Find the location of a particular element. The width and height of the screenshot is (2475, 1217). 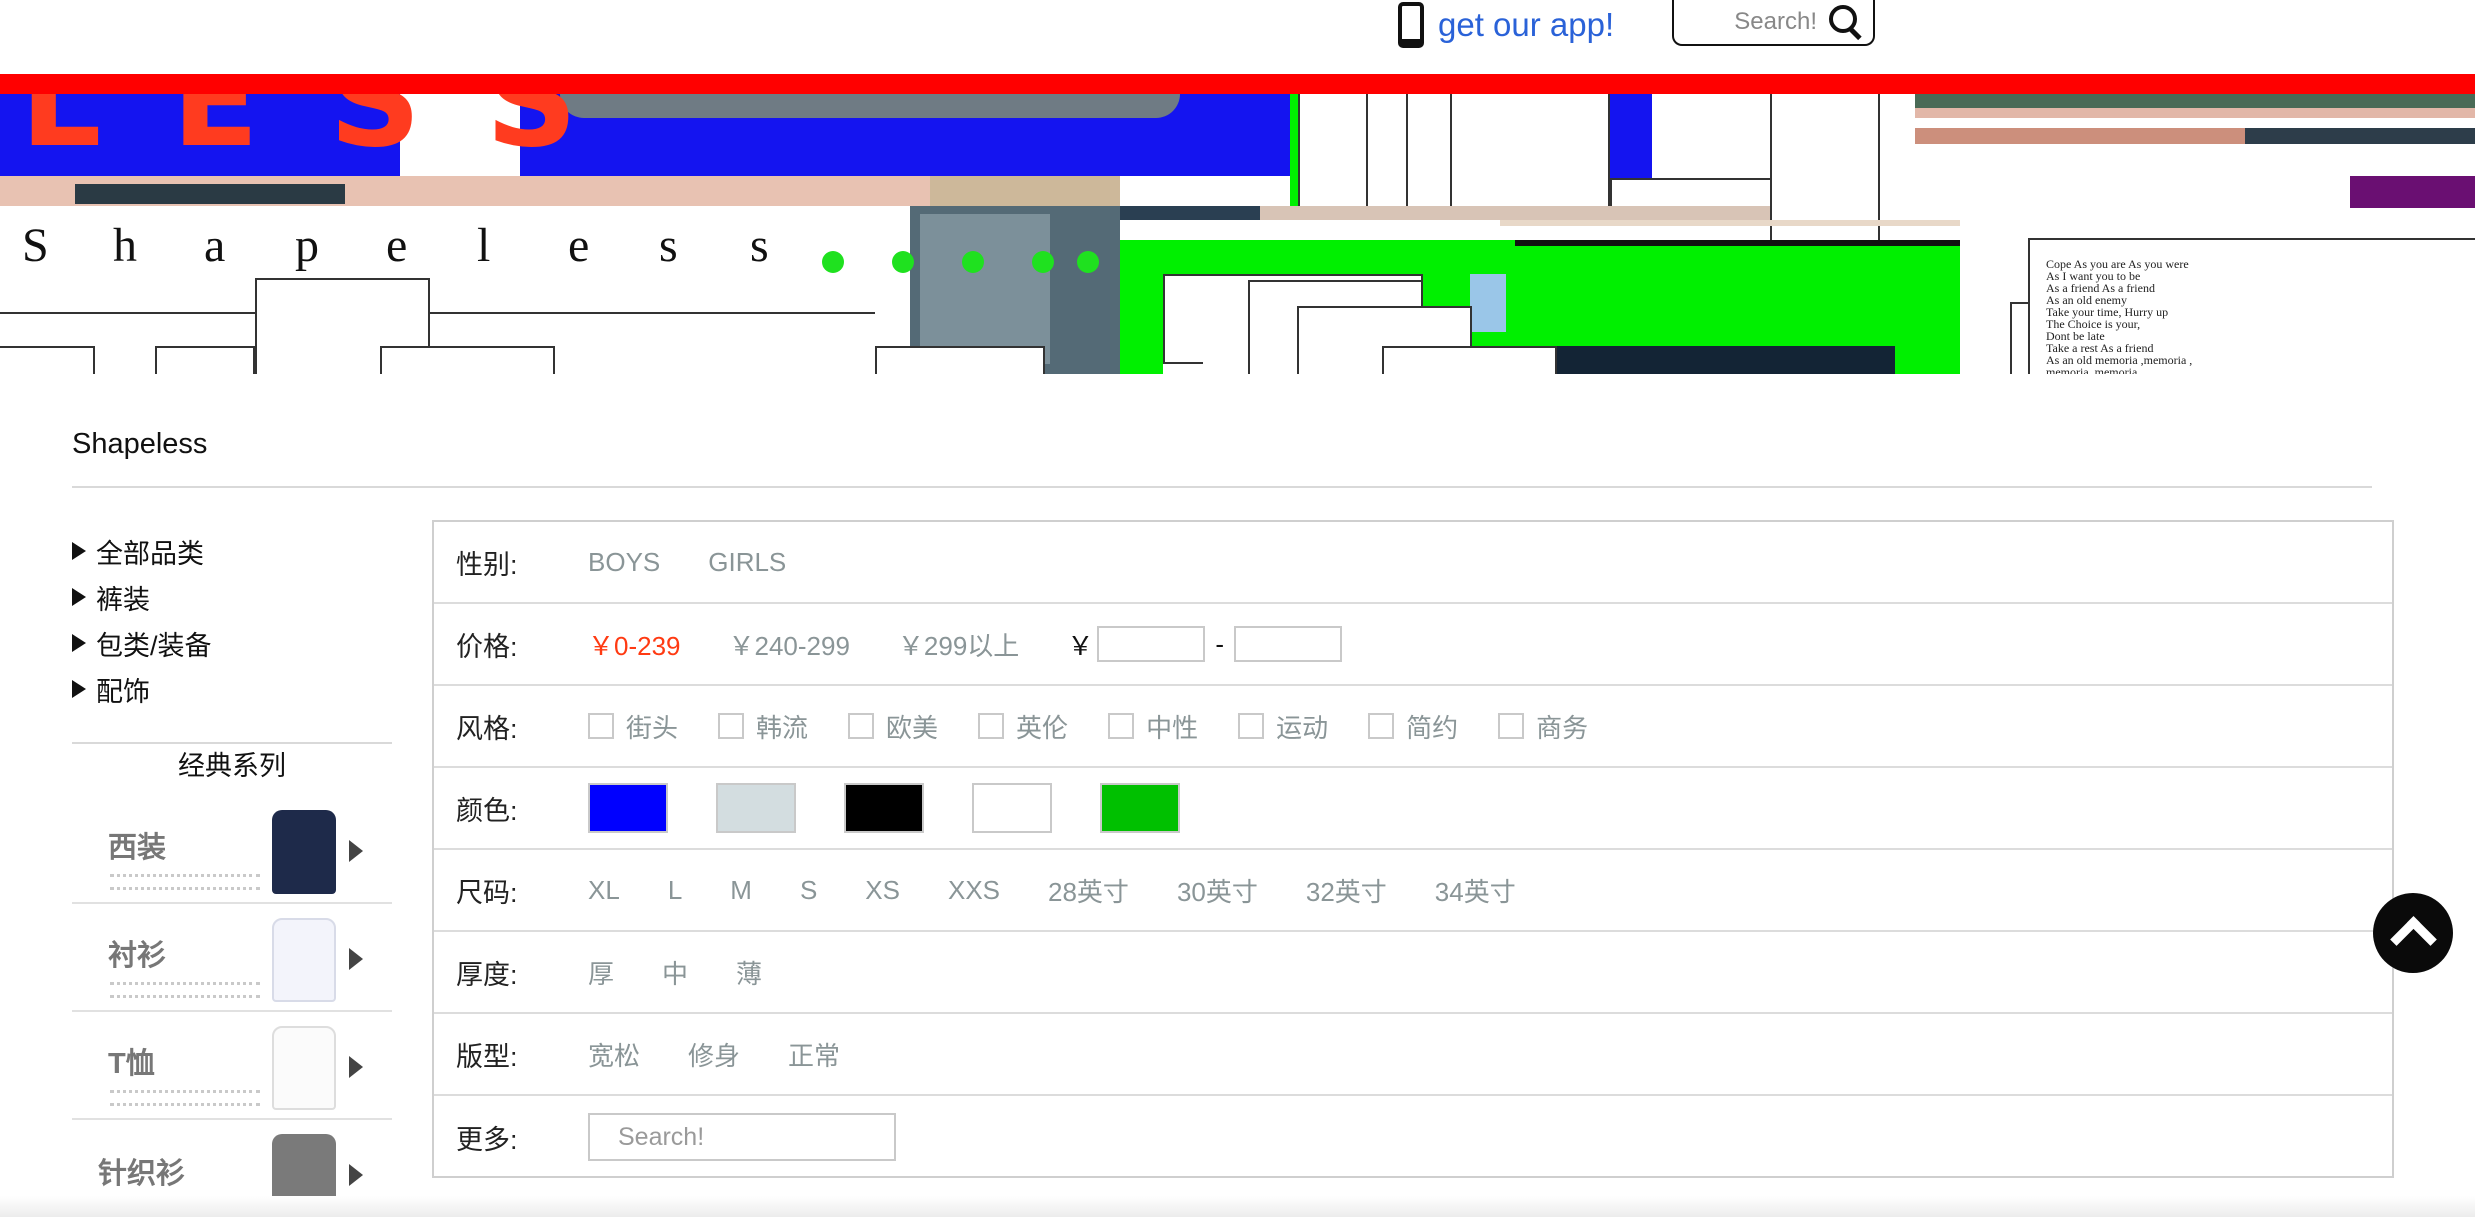

header-search-placeholder: Search! is located at coordinates (1775, 21).